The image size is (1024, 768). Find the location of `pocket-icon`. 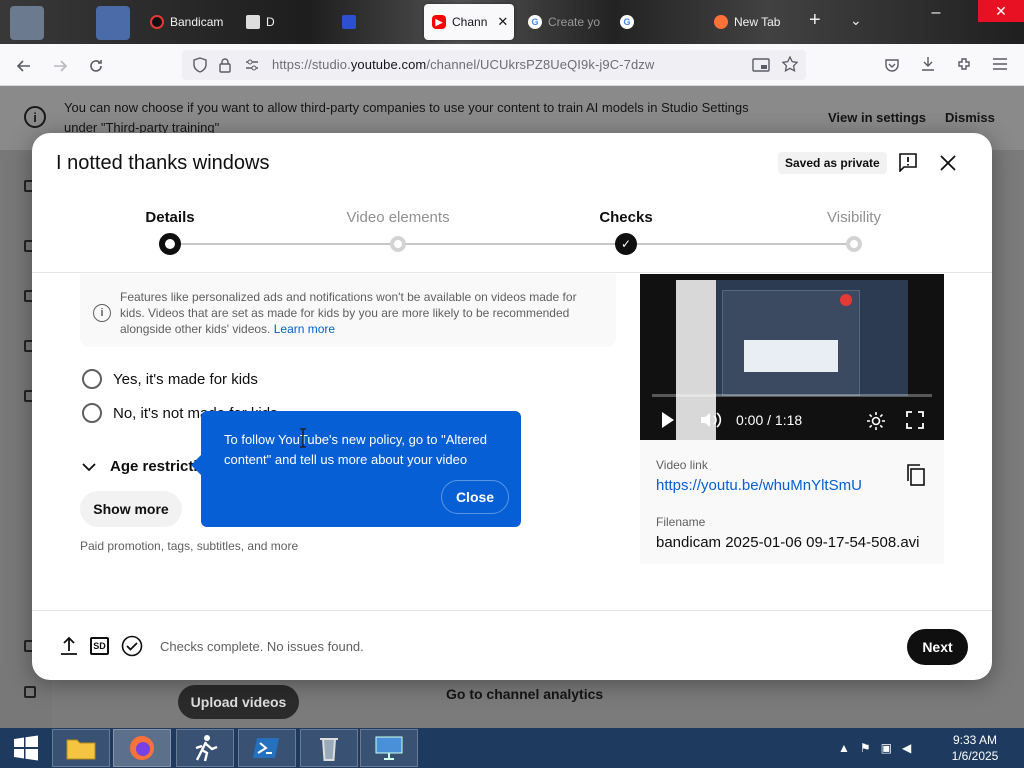

pocket-icon is located at coordinates (892, 65).